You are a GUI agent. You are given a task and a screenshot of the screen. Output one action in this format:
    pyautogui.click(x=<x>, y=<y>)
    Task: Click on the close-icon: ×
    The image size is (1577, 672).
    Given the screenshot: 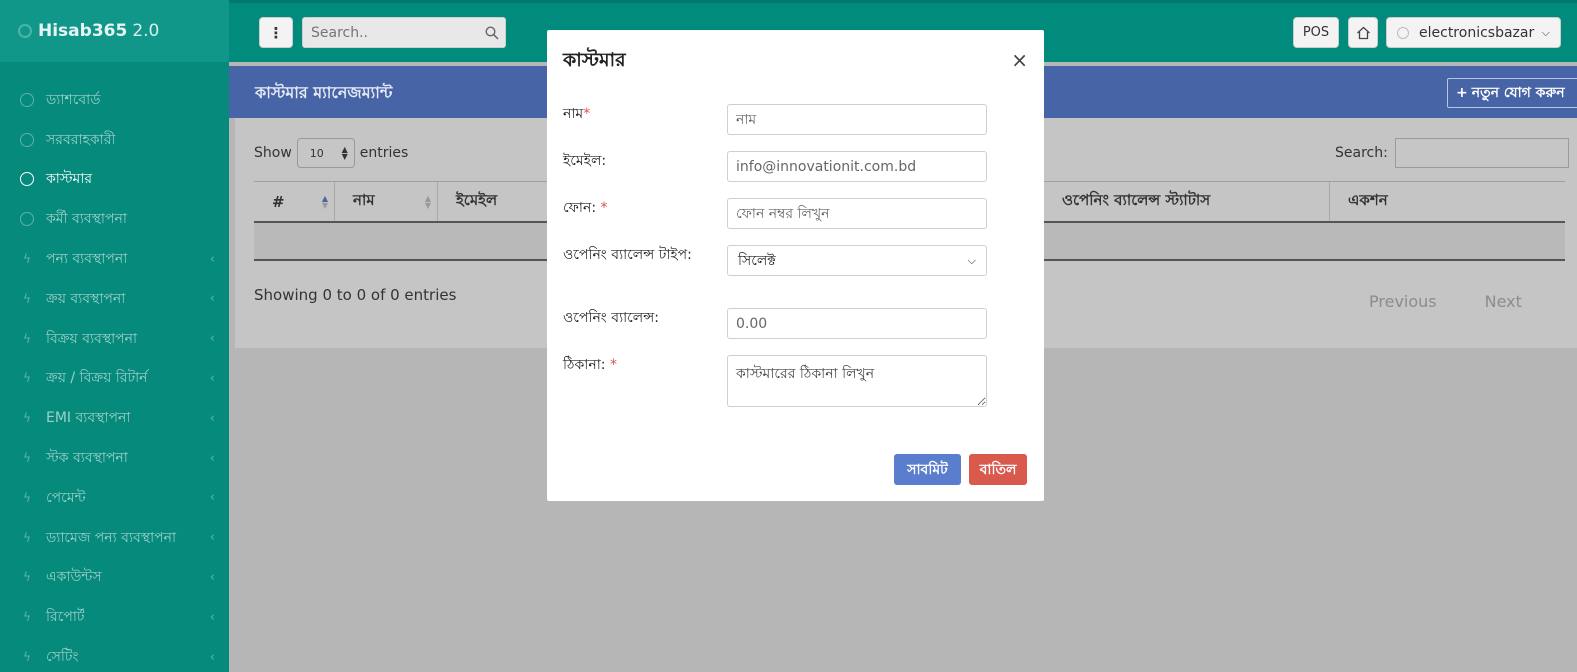 What is the action you would take?
    pyautogui.click(x=1019, y=60)
    